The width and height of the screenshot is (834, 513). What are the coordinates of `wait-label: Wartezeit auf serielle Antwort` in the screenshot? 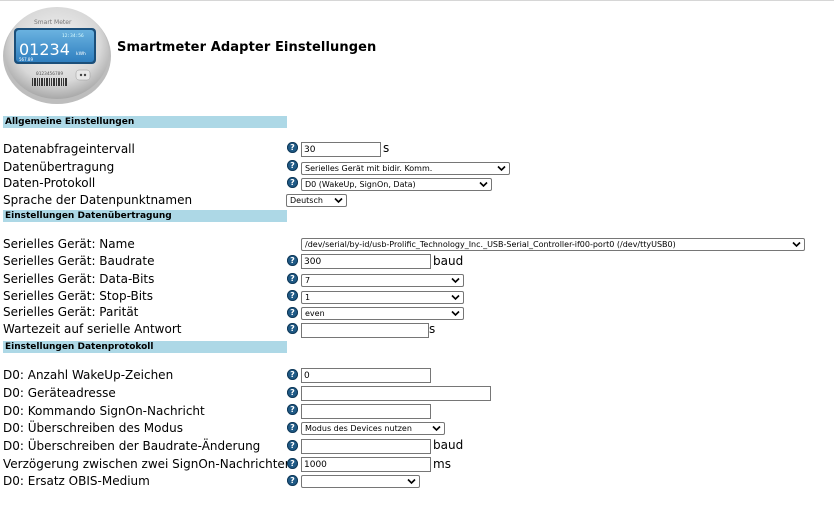 It's located at (92, 329).